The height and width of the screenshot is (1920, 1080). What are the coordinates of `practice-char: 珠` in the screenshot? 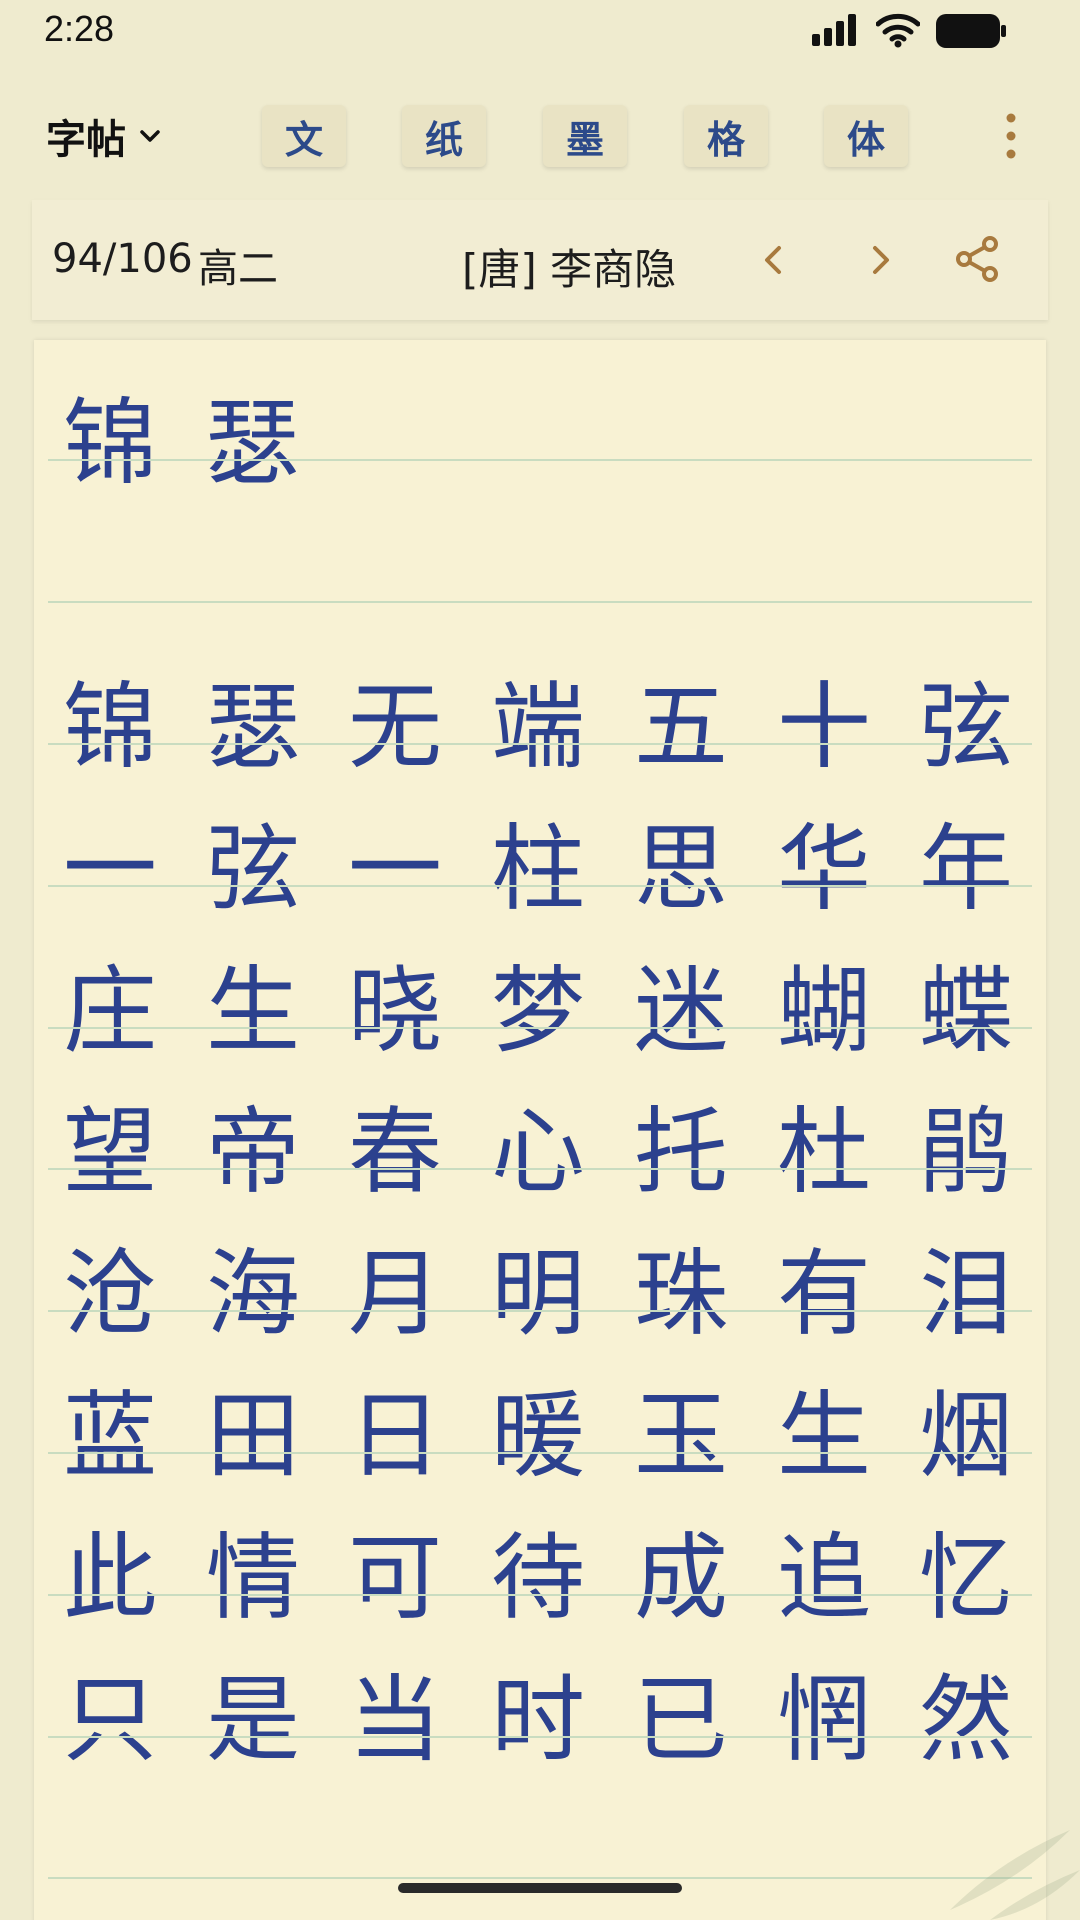 It's located at (680, 1294).